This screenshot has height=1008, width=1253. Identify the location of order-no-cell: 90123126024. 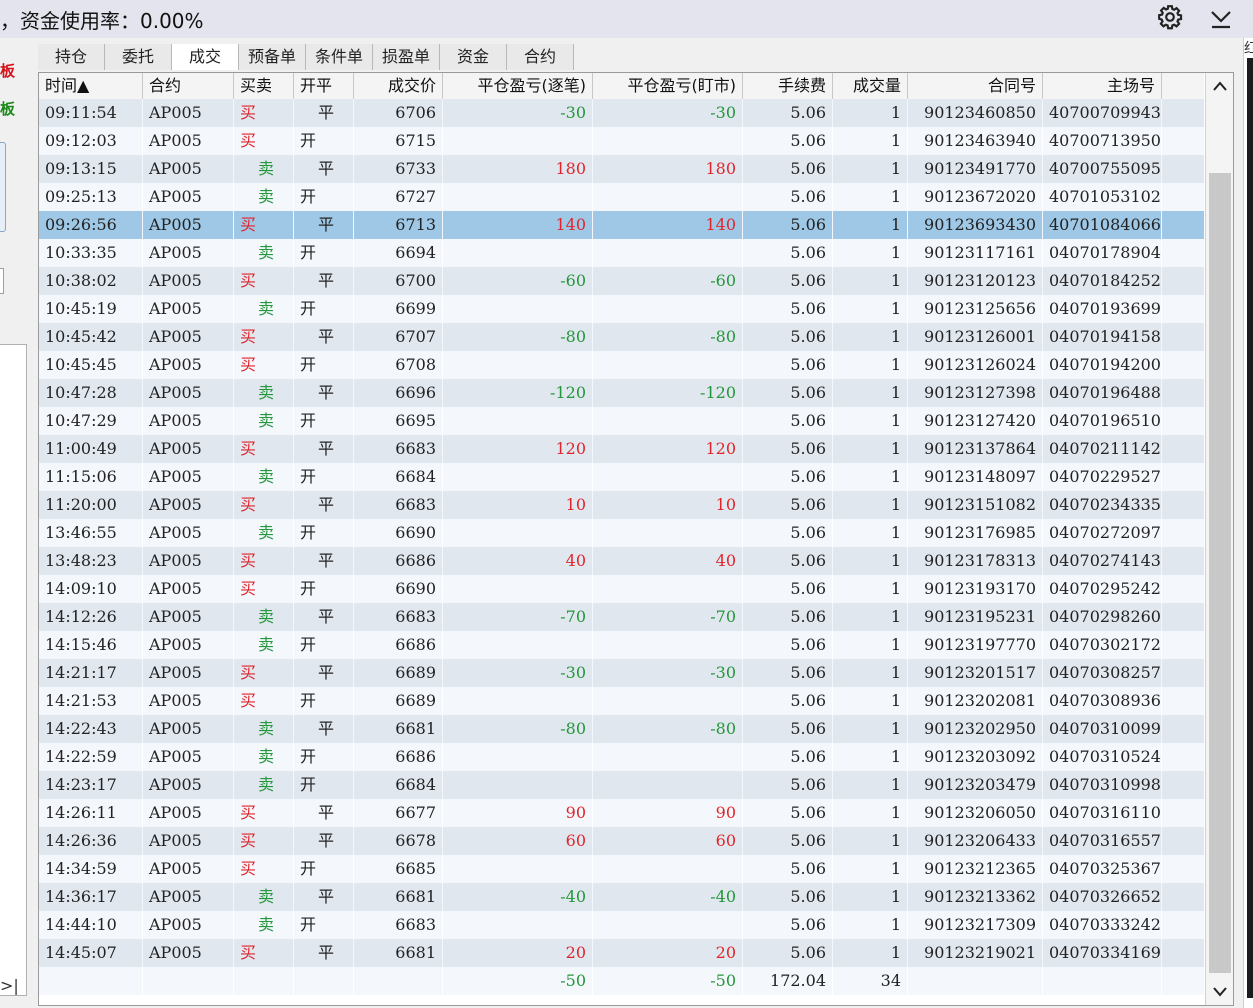
(975, 365).